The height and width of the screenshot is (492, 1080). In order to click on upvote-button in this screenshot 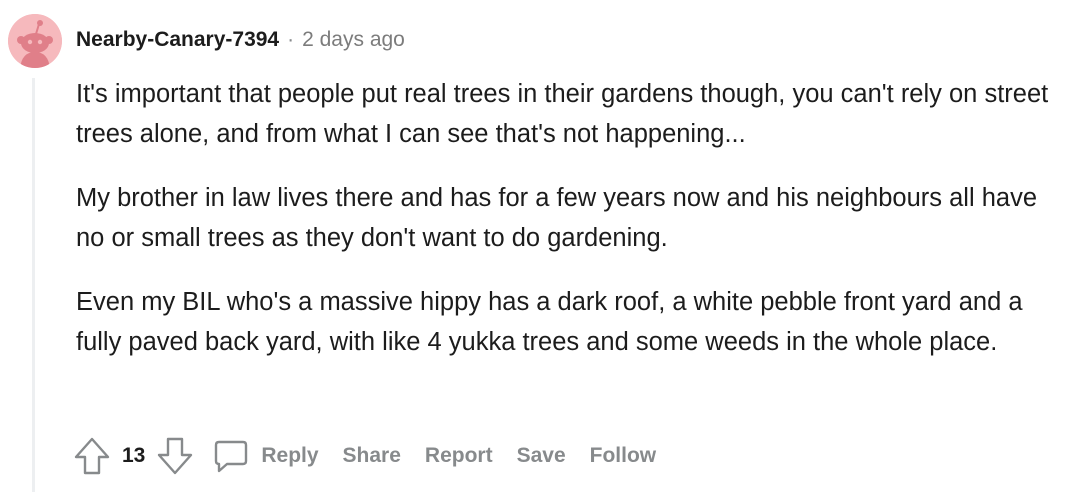, I will do `click(92, 456)`.